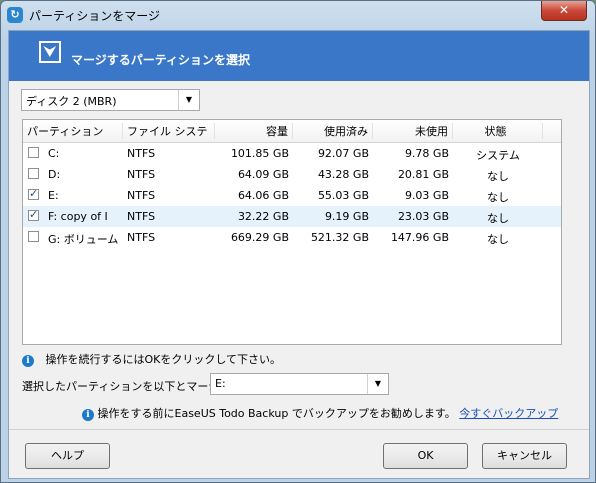 The width and height of the screenshot is (596, 483). I want to click on partition-name: E:, so click(53, 195).